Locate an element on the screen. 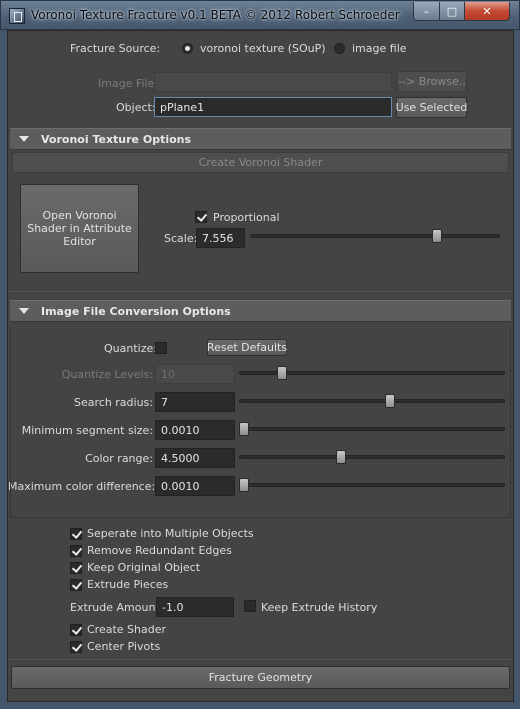 The width and height of the screenshot is (520, 709). keep-original-label: Keep Original Object is located at coordinates (144, 567).